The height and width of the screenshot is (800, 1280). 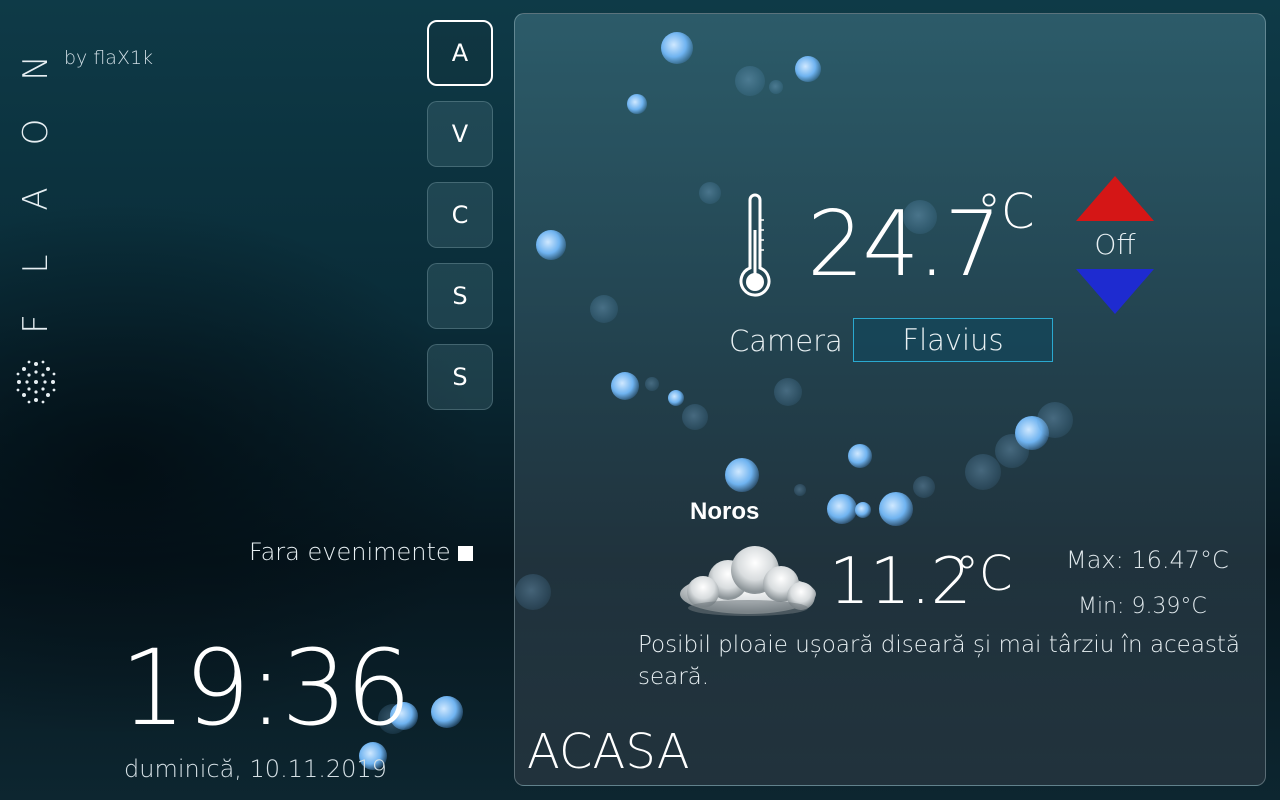 I want to click on weather-condition: Noros, so click(x=725, y=511).